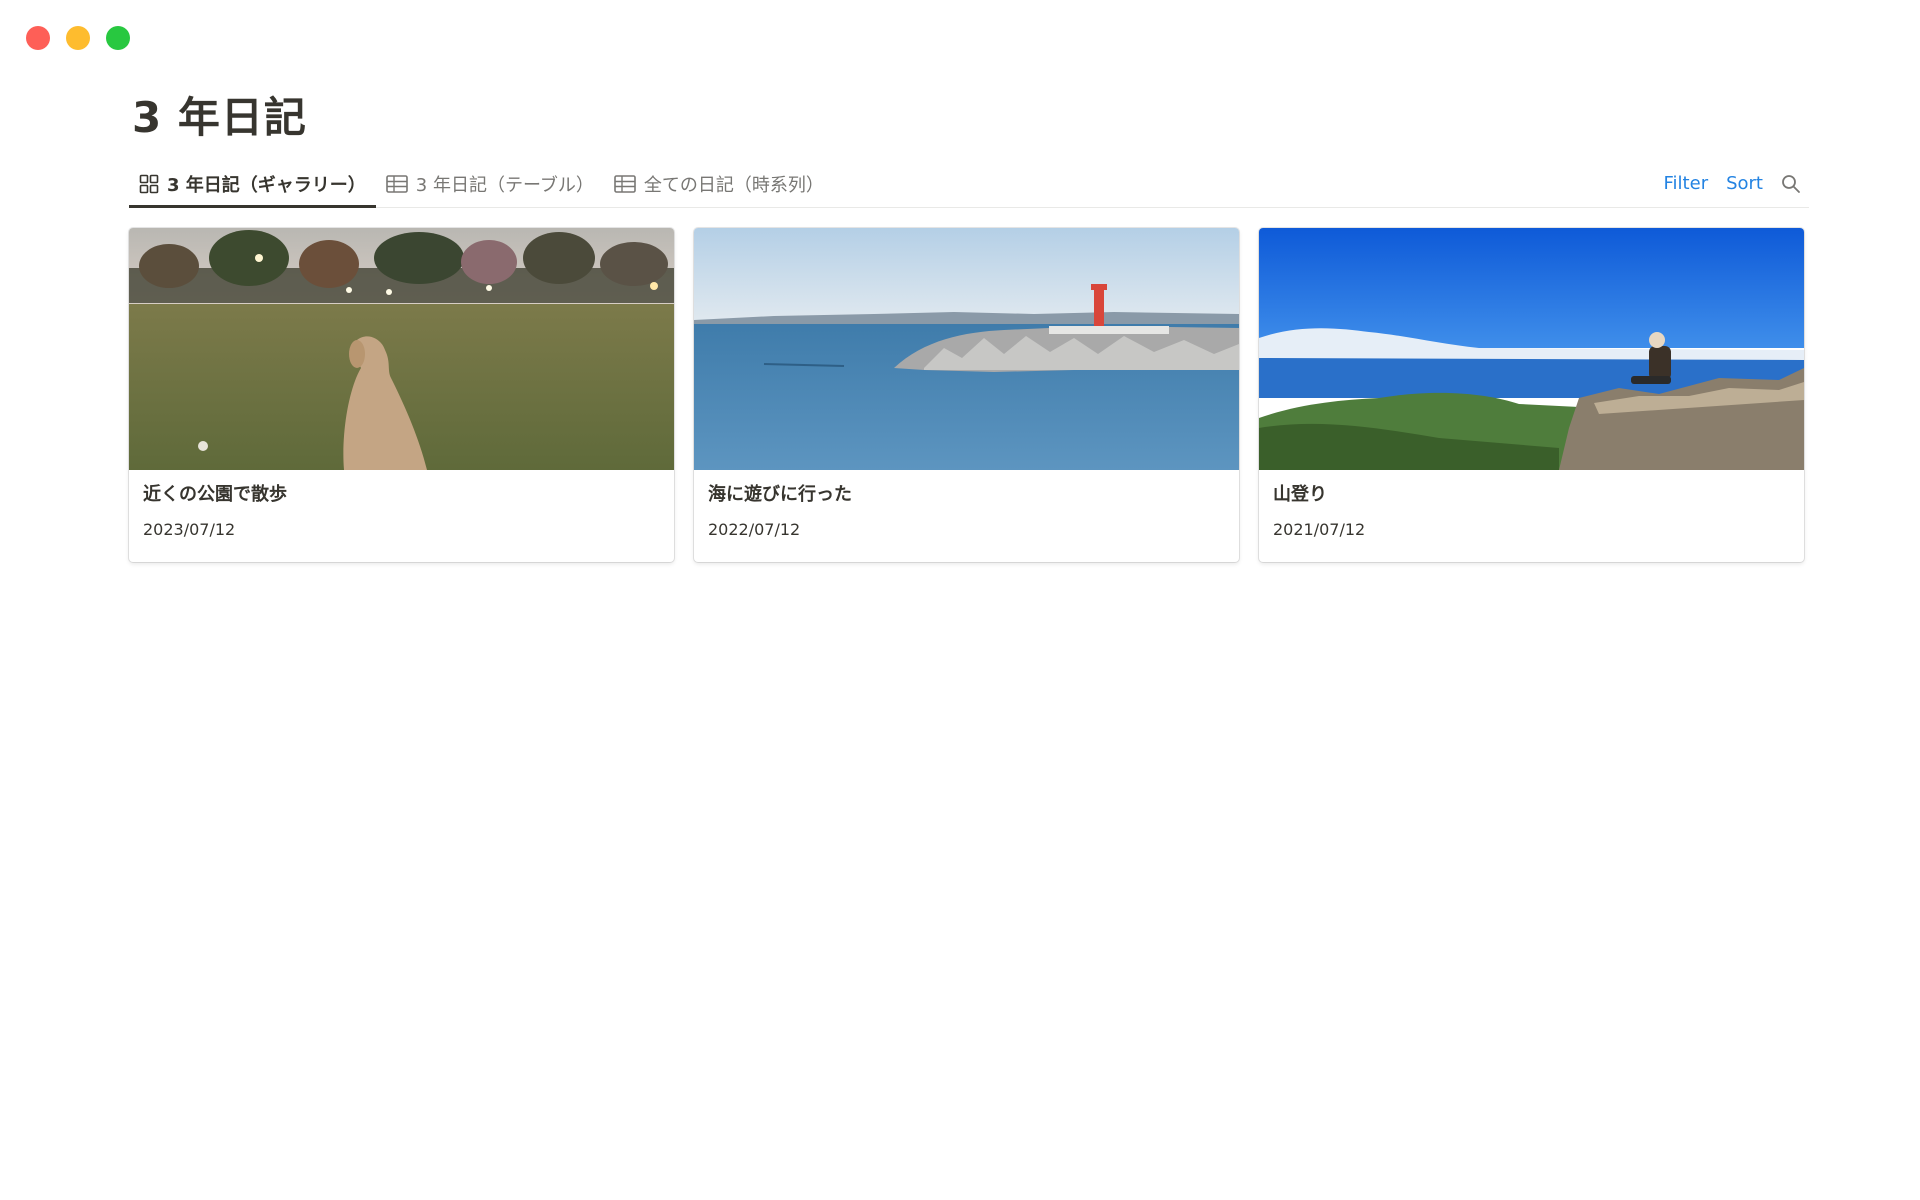 Image resolution: width=1920 pixels, height=1200 pixels. Describe the element at coordinates (780, 494) in the screenshot. I see `card-title: 海に遊びに行った` at that location.